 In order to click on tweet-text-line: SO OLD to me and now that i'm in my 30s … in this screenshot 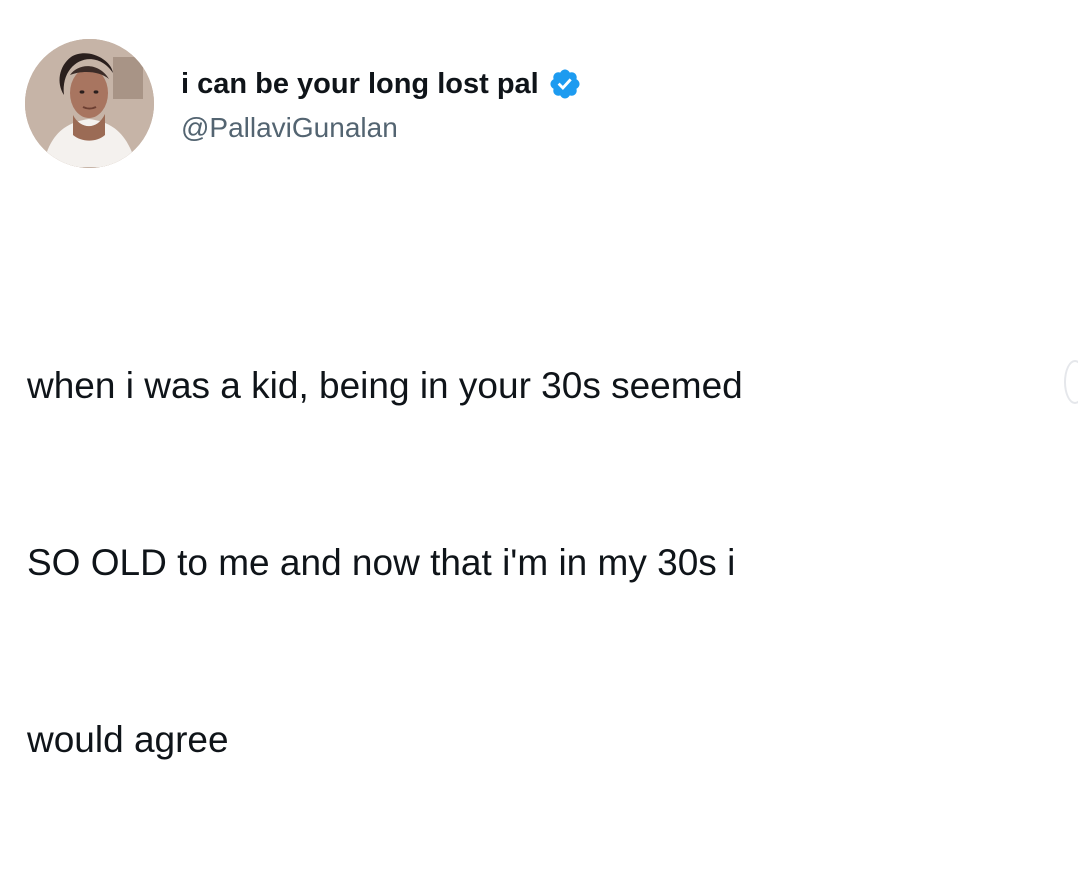, I will do `click(381, 562)`.